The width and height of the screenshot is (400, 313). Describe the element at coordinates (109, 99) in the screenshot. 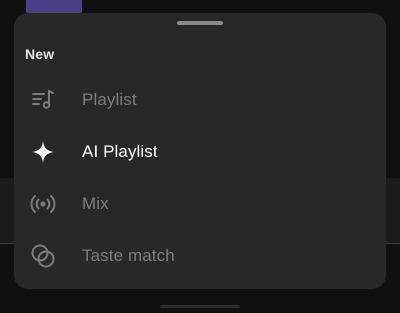

I see `menu-item-label: Playlist` at that location.